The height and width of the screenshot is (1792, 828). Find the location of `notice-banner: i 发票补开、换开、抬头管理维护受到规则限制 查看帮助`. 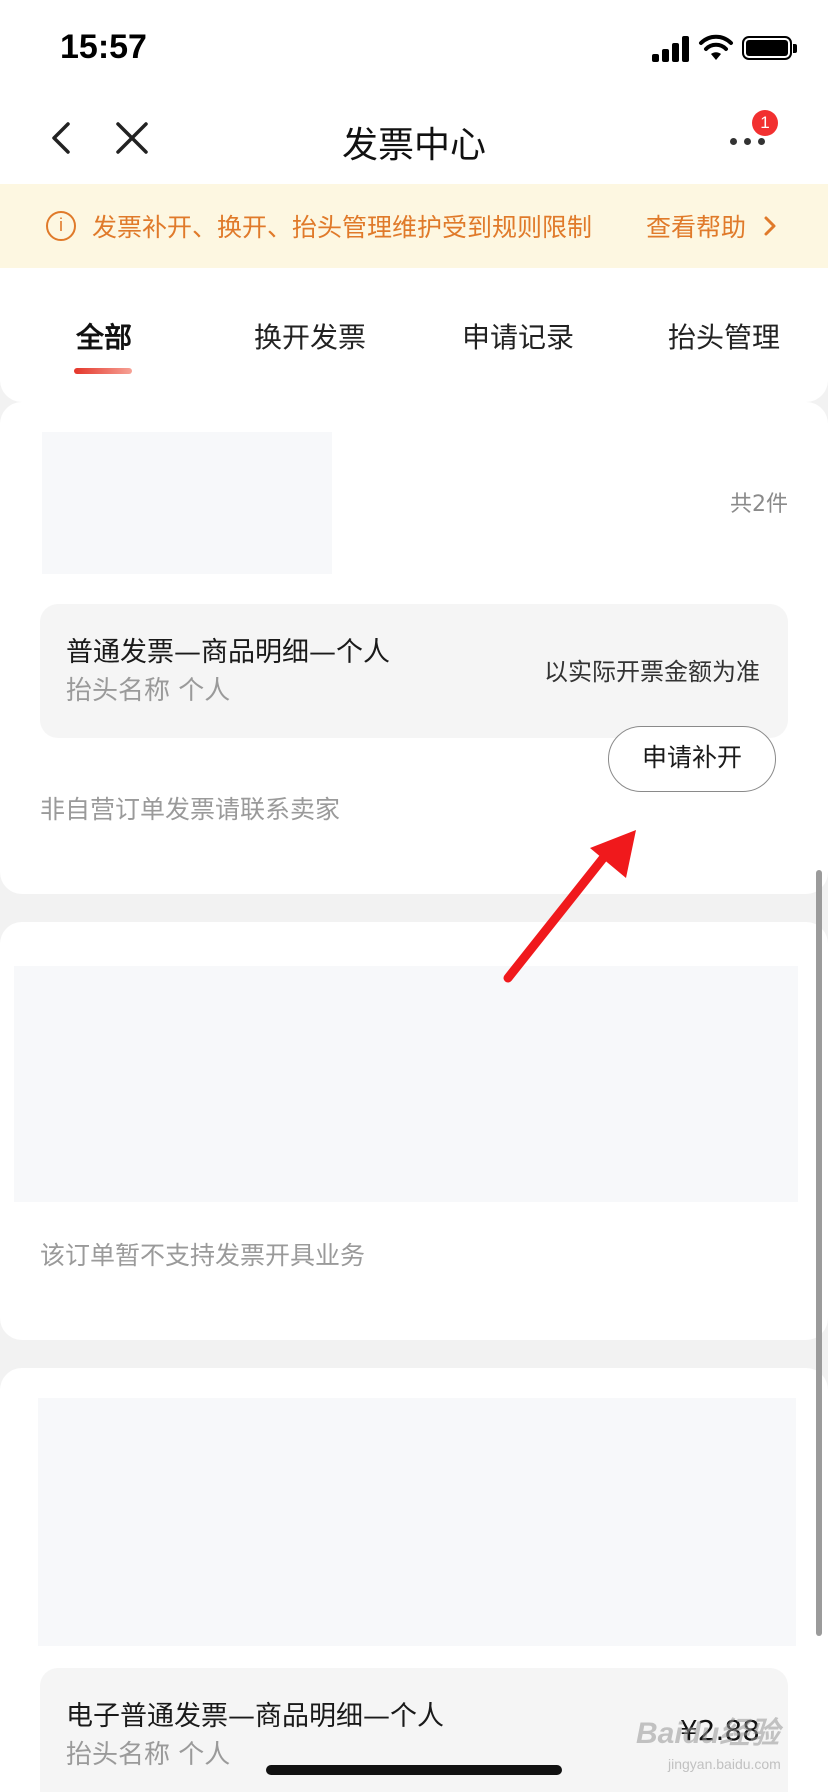

notice-banner: i 发票补开、换开、抬头管理维护受到规则限制 查看帮助 is located at coordinates (414, 226).